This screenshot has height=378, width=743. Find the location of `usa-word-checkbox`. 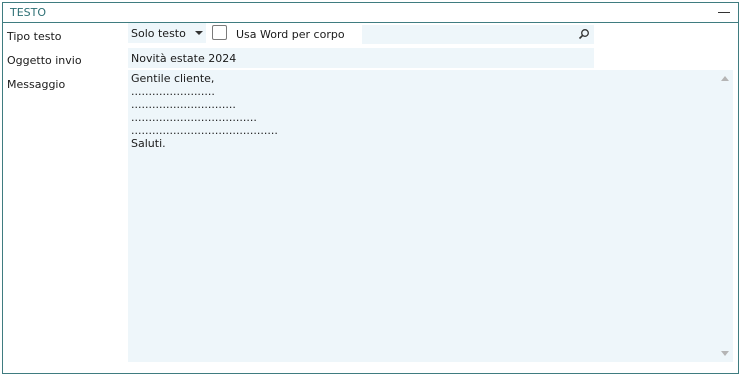

usa-word-checkbox is located at coordinates (219, 32).